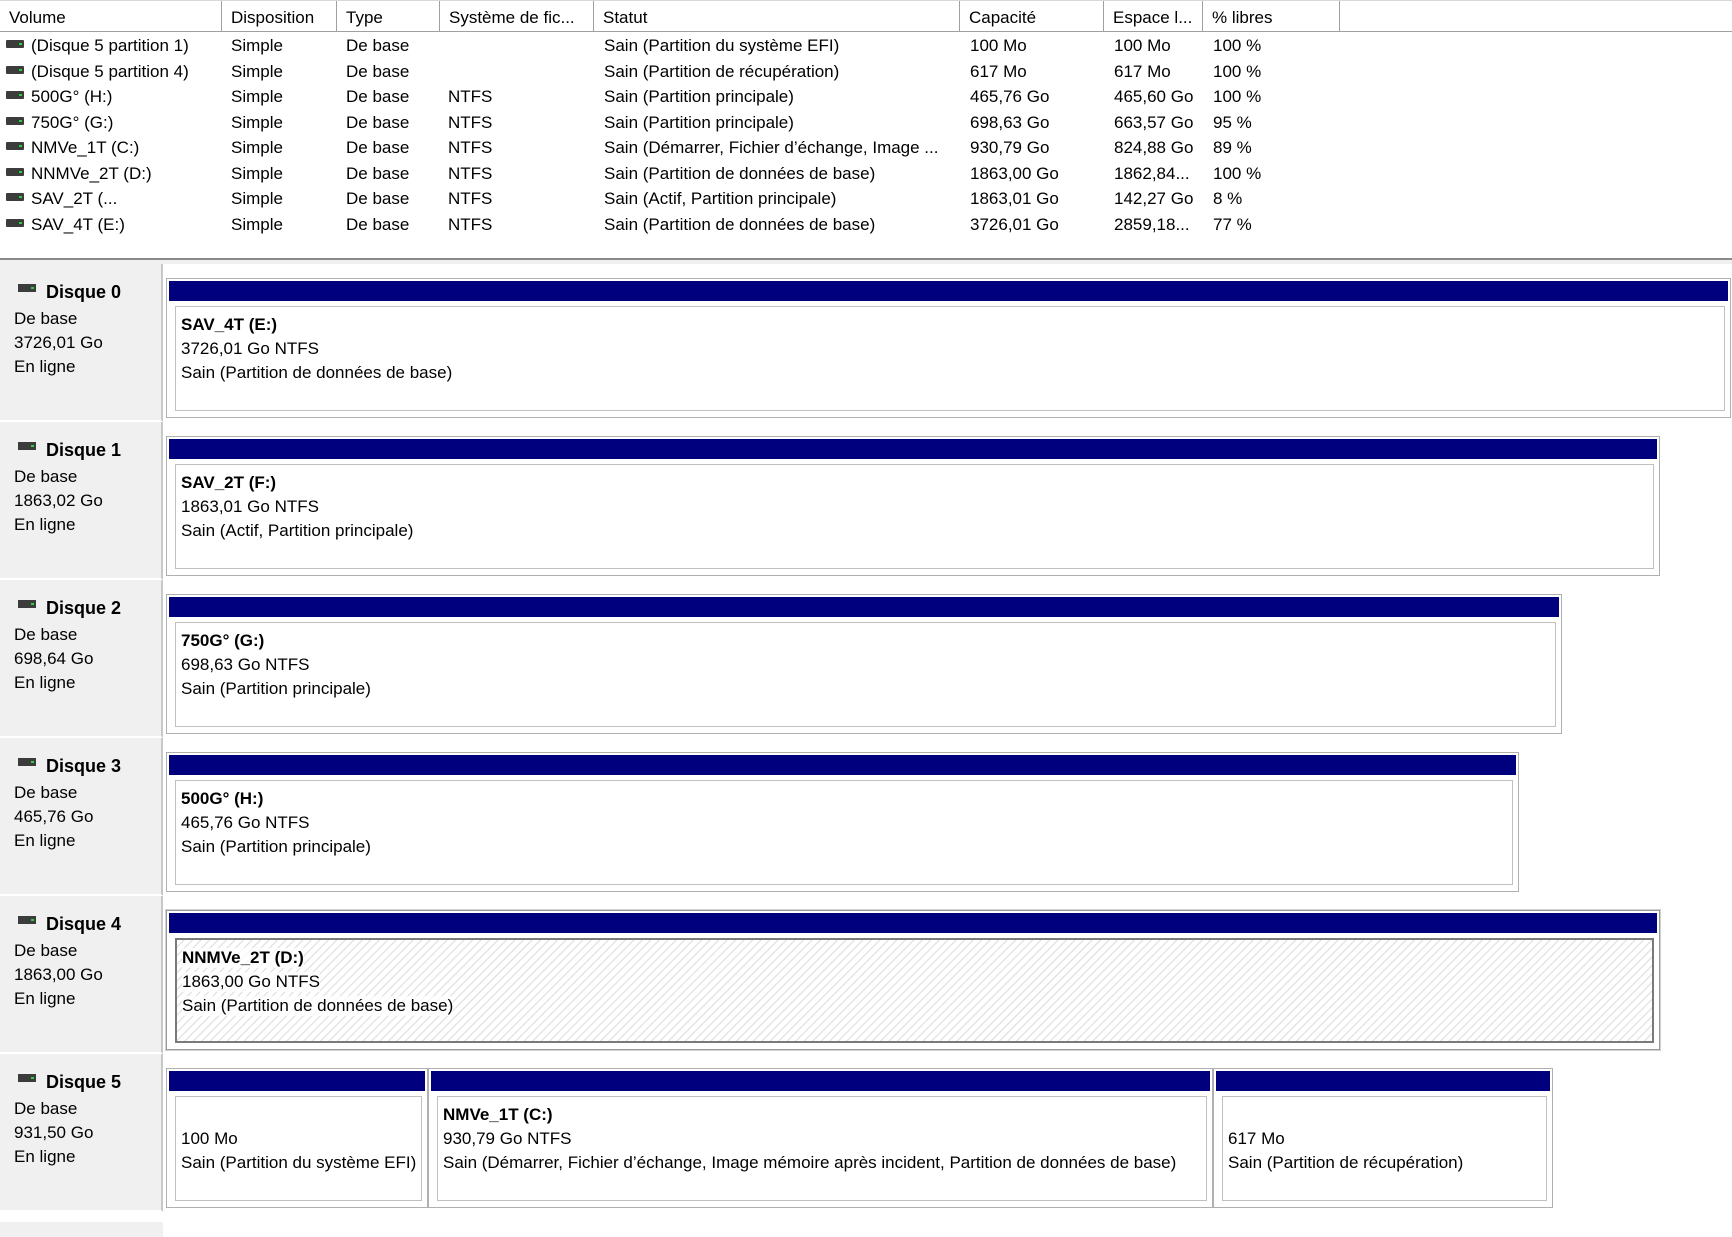  Describe the element at coordinates (250, 506) in the screenshot. I see `partition-size: 1863,01 Go NTFS` at that location.